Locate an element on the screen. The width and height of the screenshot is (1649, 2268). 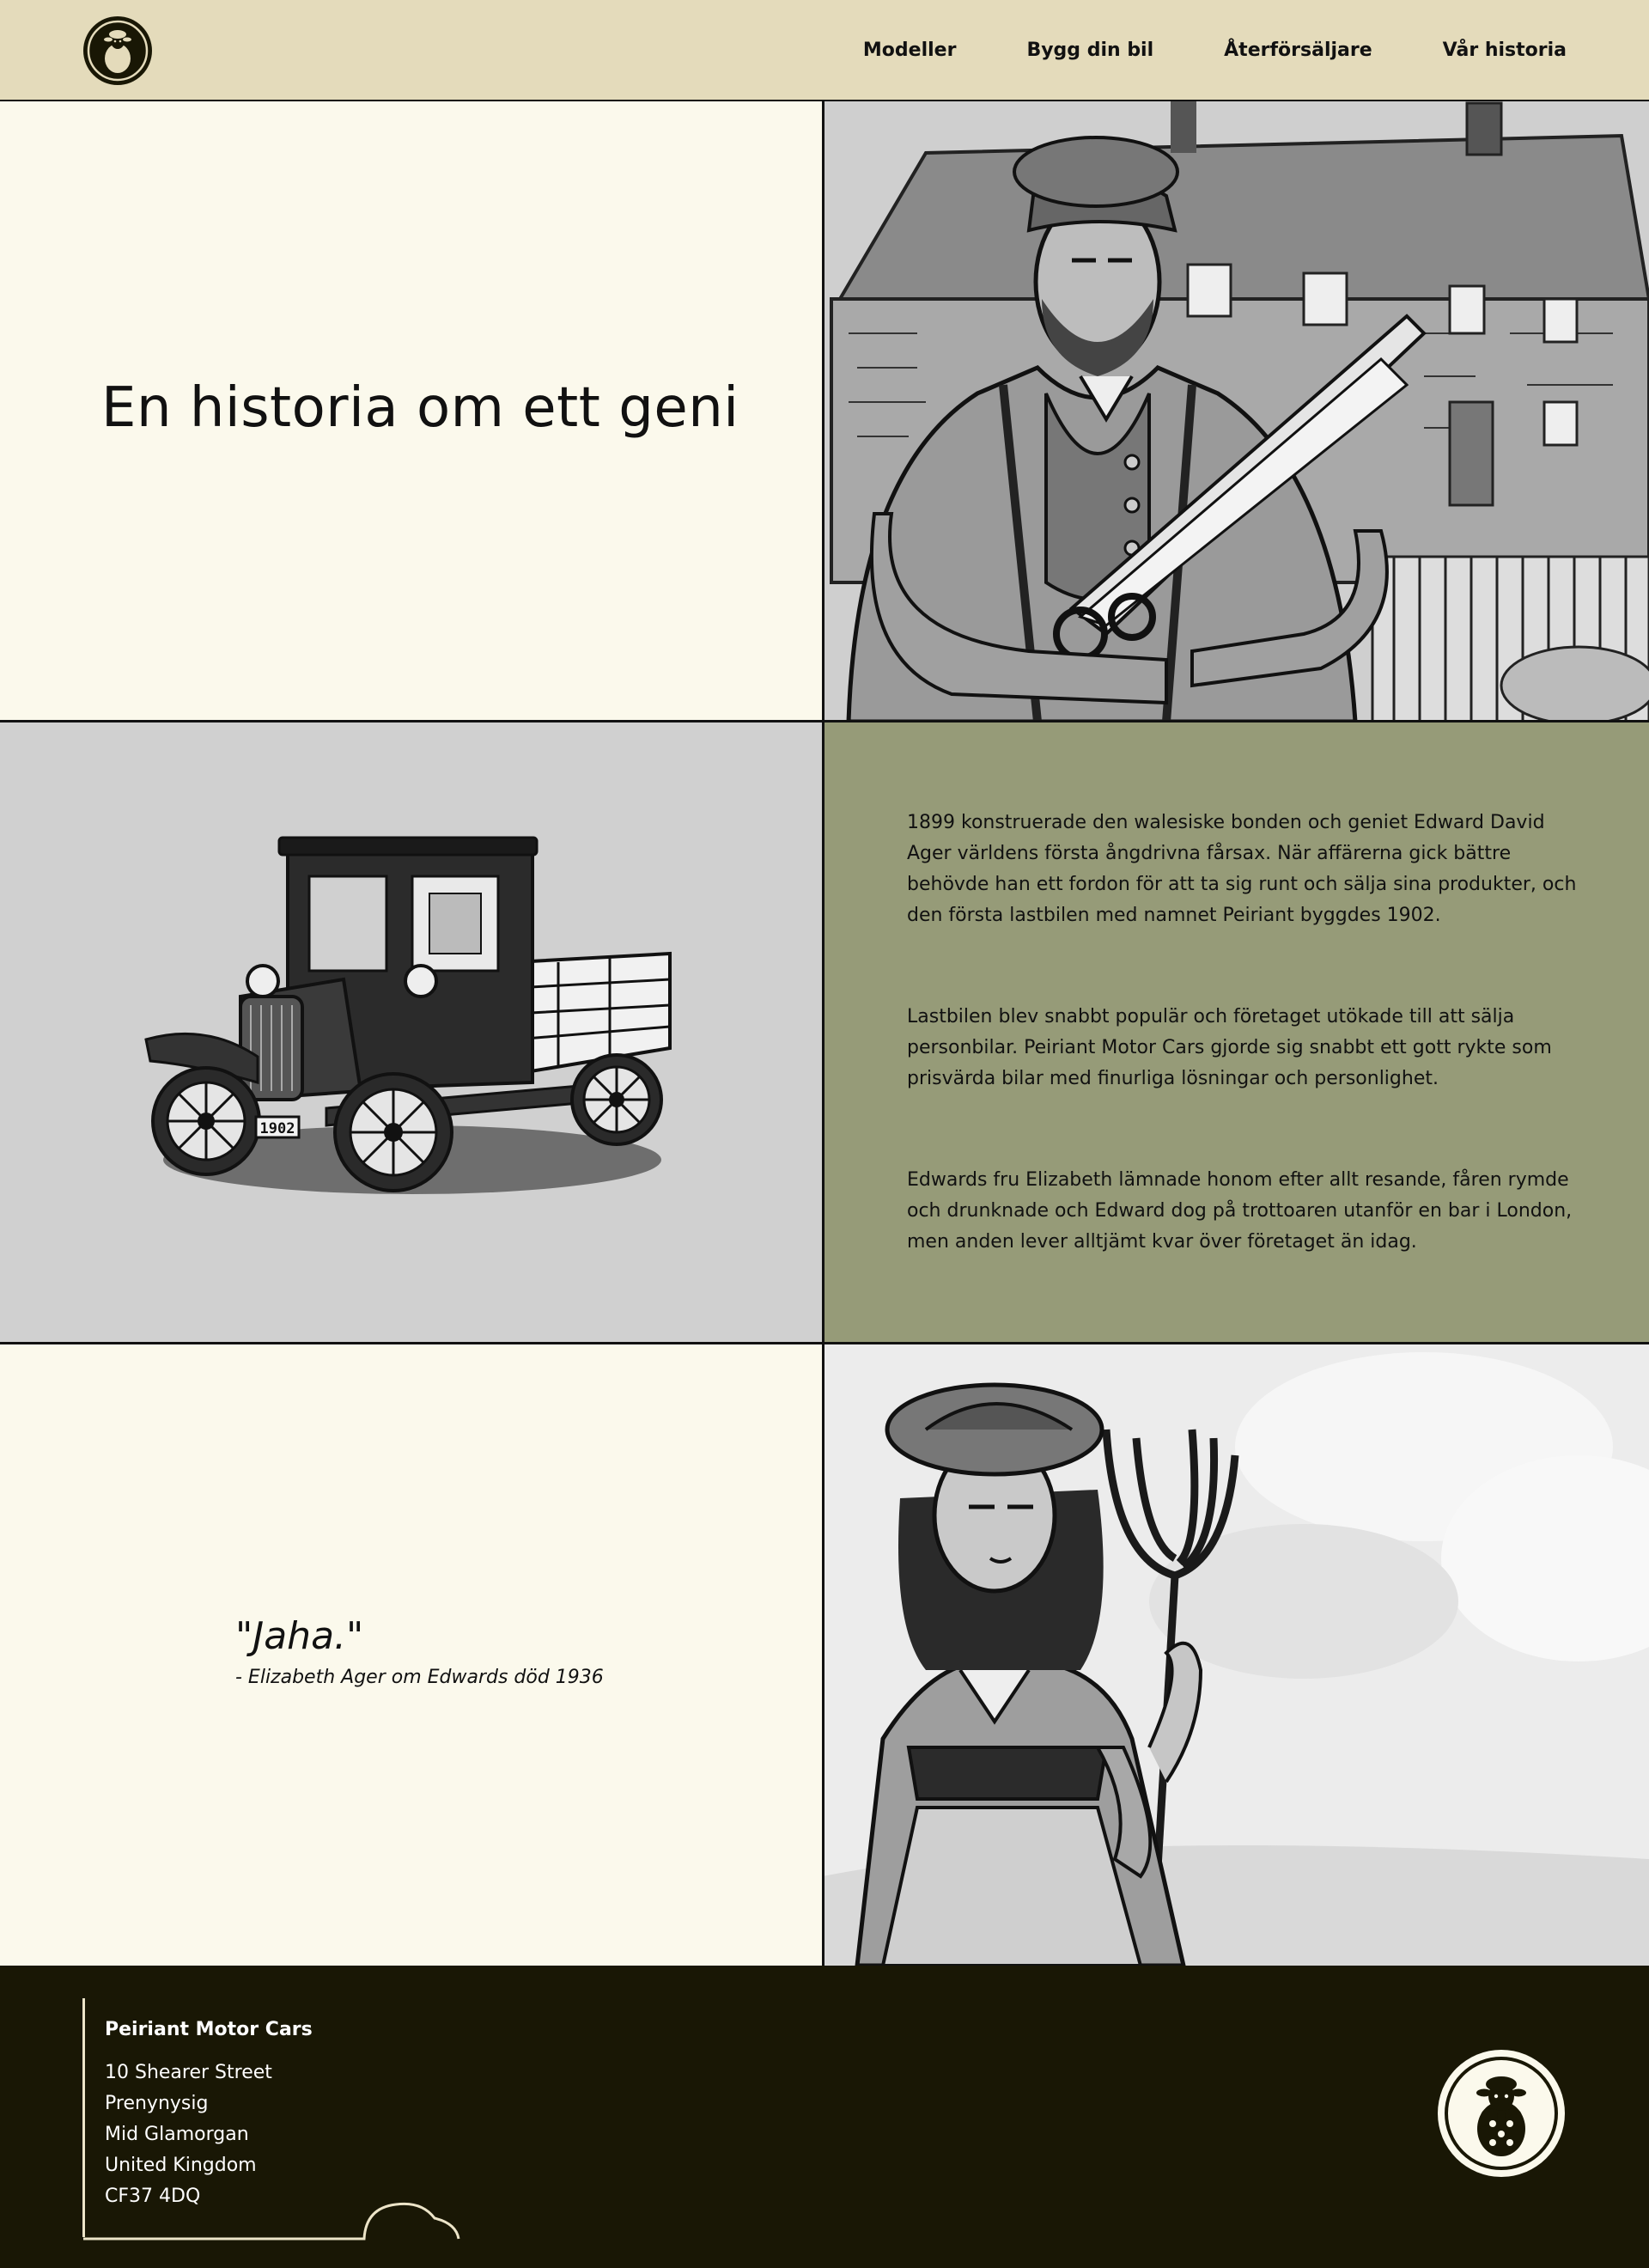
truck-plate: 1902 is located at coordinates (278, 1128).